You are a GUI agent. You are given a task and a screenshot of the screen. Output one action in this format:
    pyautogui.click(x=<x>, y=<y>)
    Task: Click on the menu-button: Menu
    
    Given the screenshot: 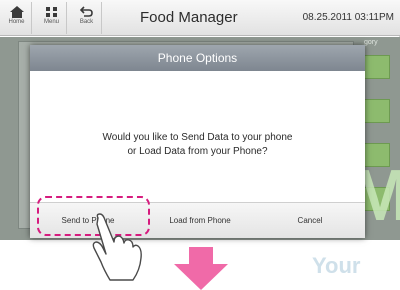 What is the action you would take?
    pyautogui.click(x=52, y=18)
    